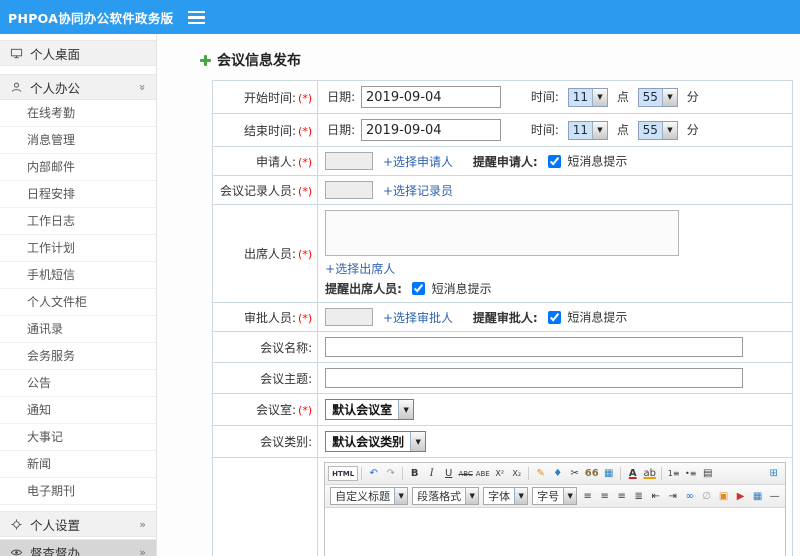  I want to click on meeting-topic-input, so click(534, 378).